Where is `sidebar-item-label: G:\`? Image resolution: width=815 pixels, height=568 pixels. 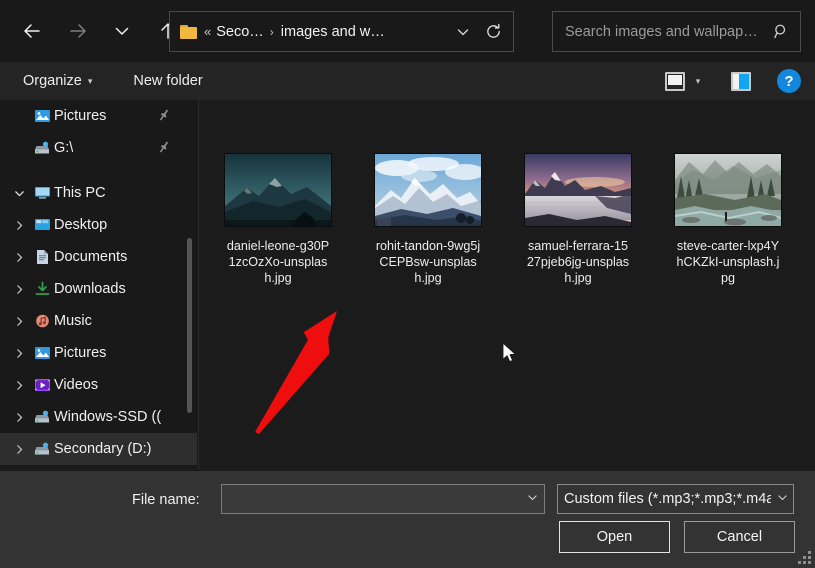
sidebar-item-label: G:\ is located at coordinates (64, 148).